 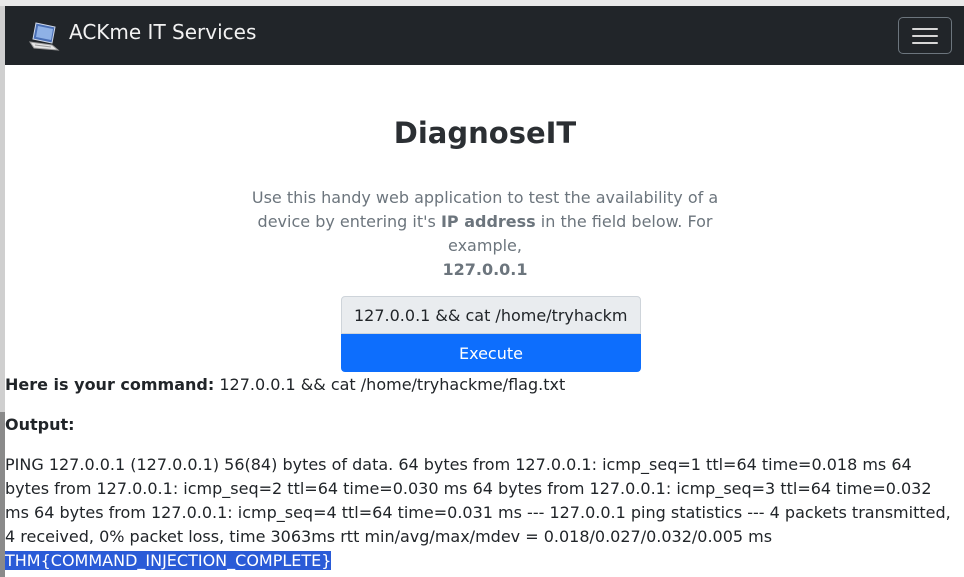 What do you see at coordinates (40, 424) in the screenshot?
I see `output-label: Output:` at bounding box center [40, 424].